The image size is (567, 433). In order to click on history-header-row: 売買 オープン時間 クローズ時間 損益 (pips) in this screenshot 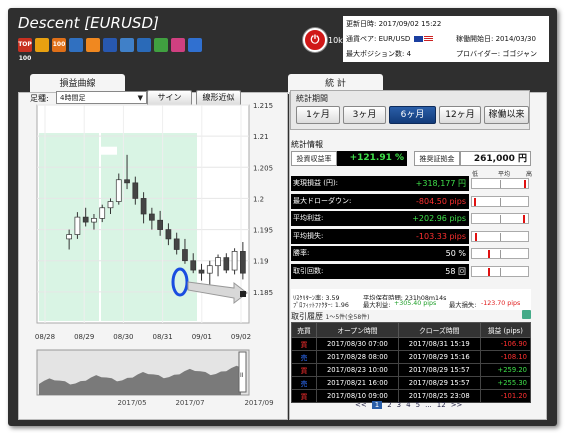, I will do `click(411, 330)`.